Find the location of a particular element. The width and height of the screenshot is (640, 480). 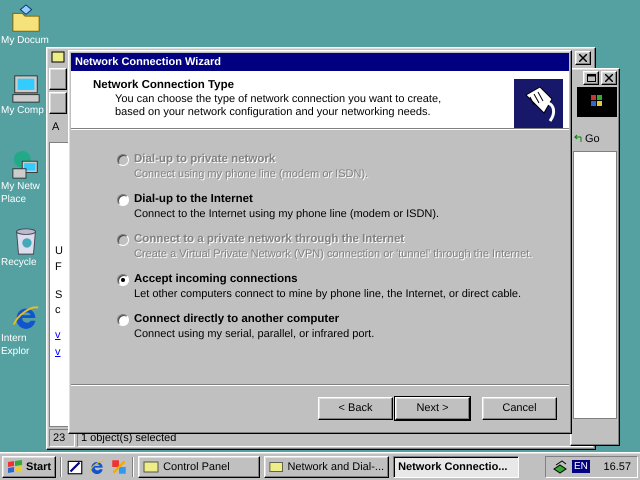

toolbar-text: A is located at coordinates (55, 127).